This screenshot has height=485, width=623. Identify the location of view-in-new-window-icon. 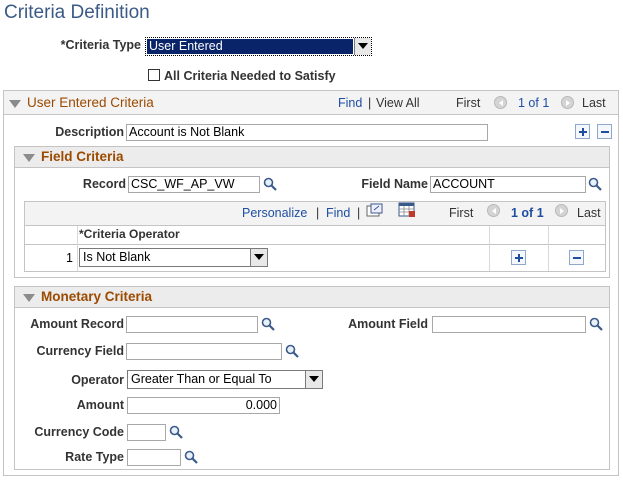
(374, 210).